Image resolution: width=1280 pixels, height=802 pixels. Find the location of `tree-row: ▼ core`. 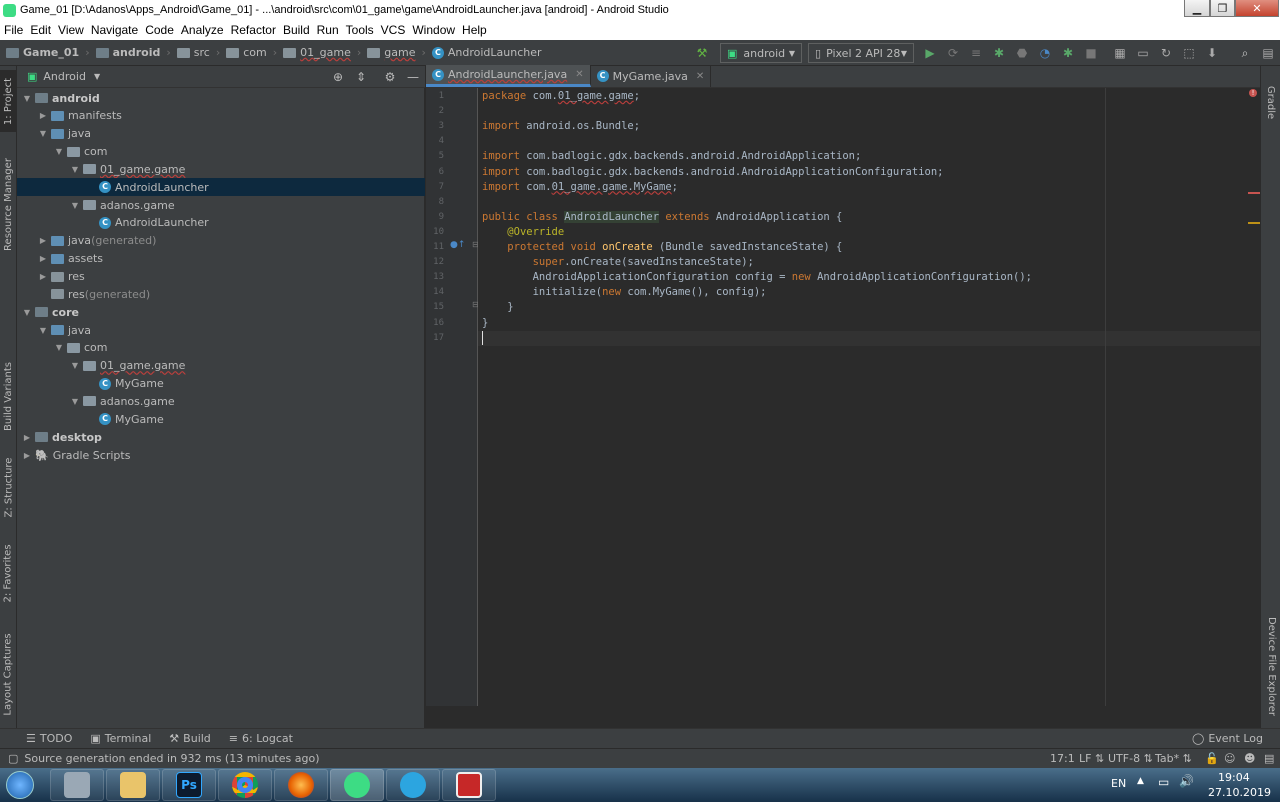

tree-row: ▼ core is located at coordinates (221, 312).